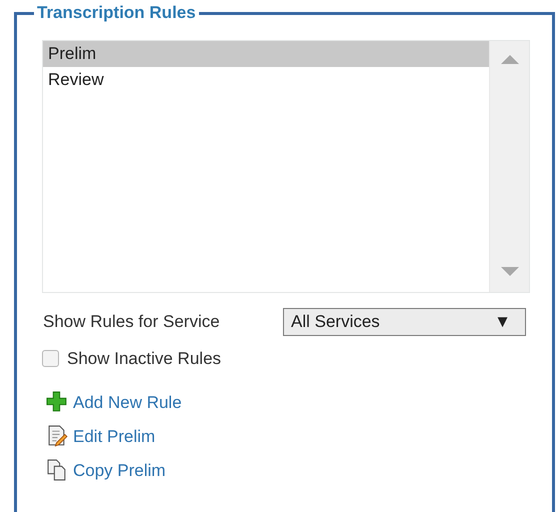 Image resolution: width=558 pixels, height=512 pixels. I want to click on scrollbar, so click(509, 166).